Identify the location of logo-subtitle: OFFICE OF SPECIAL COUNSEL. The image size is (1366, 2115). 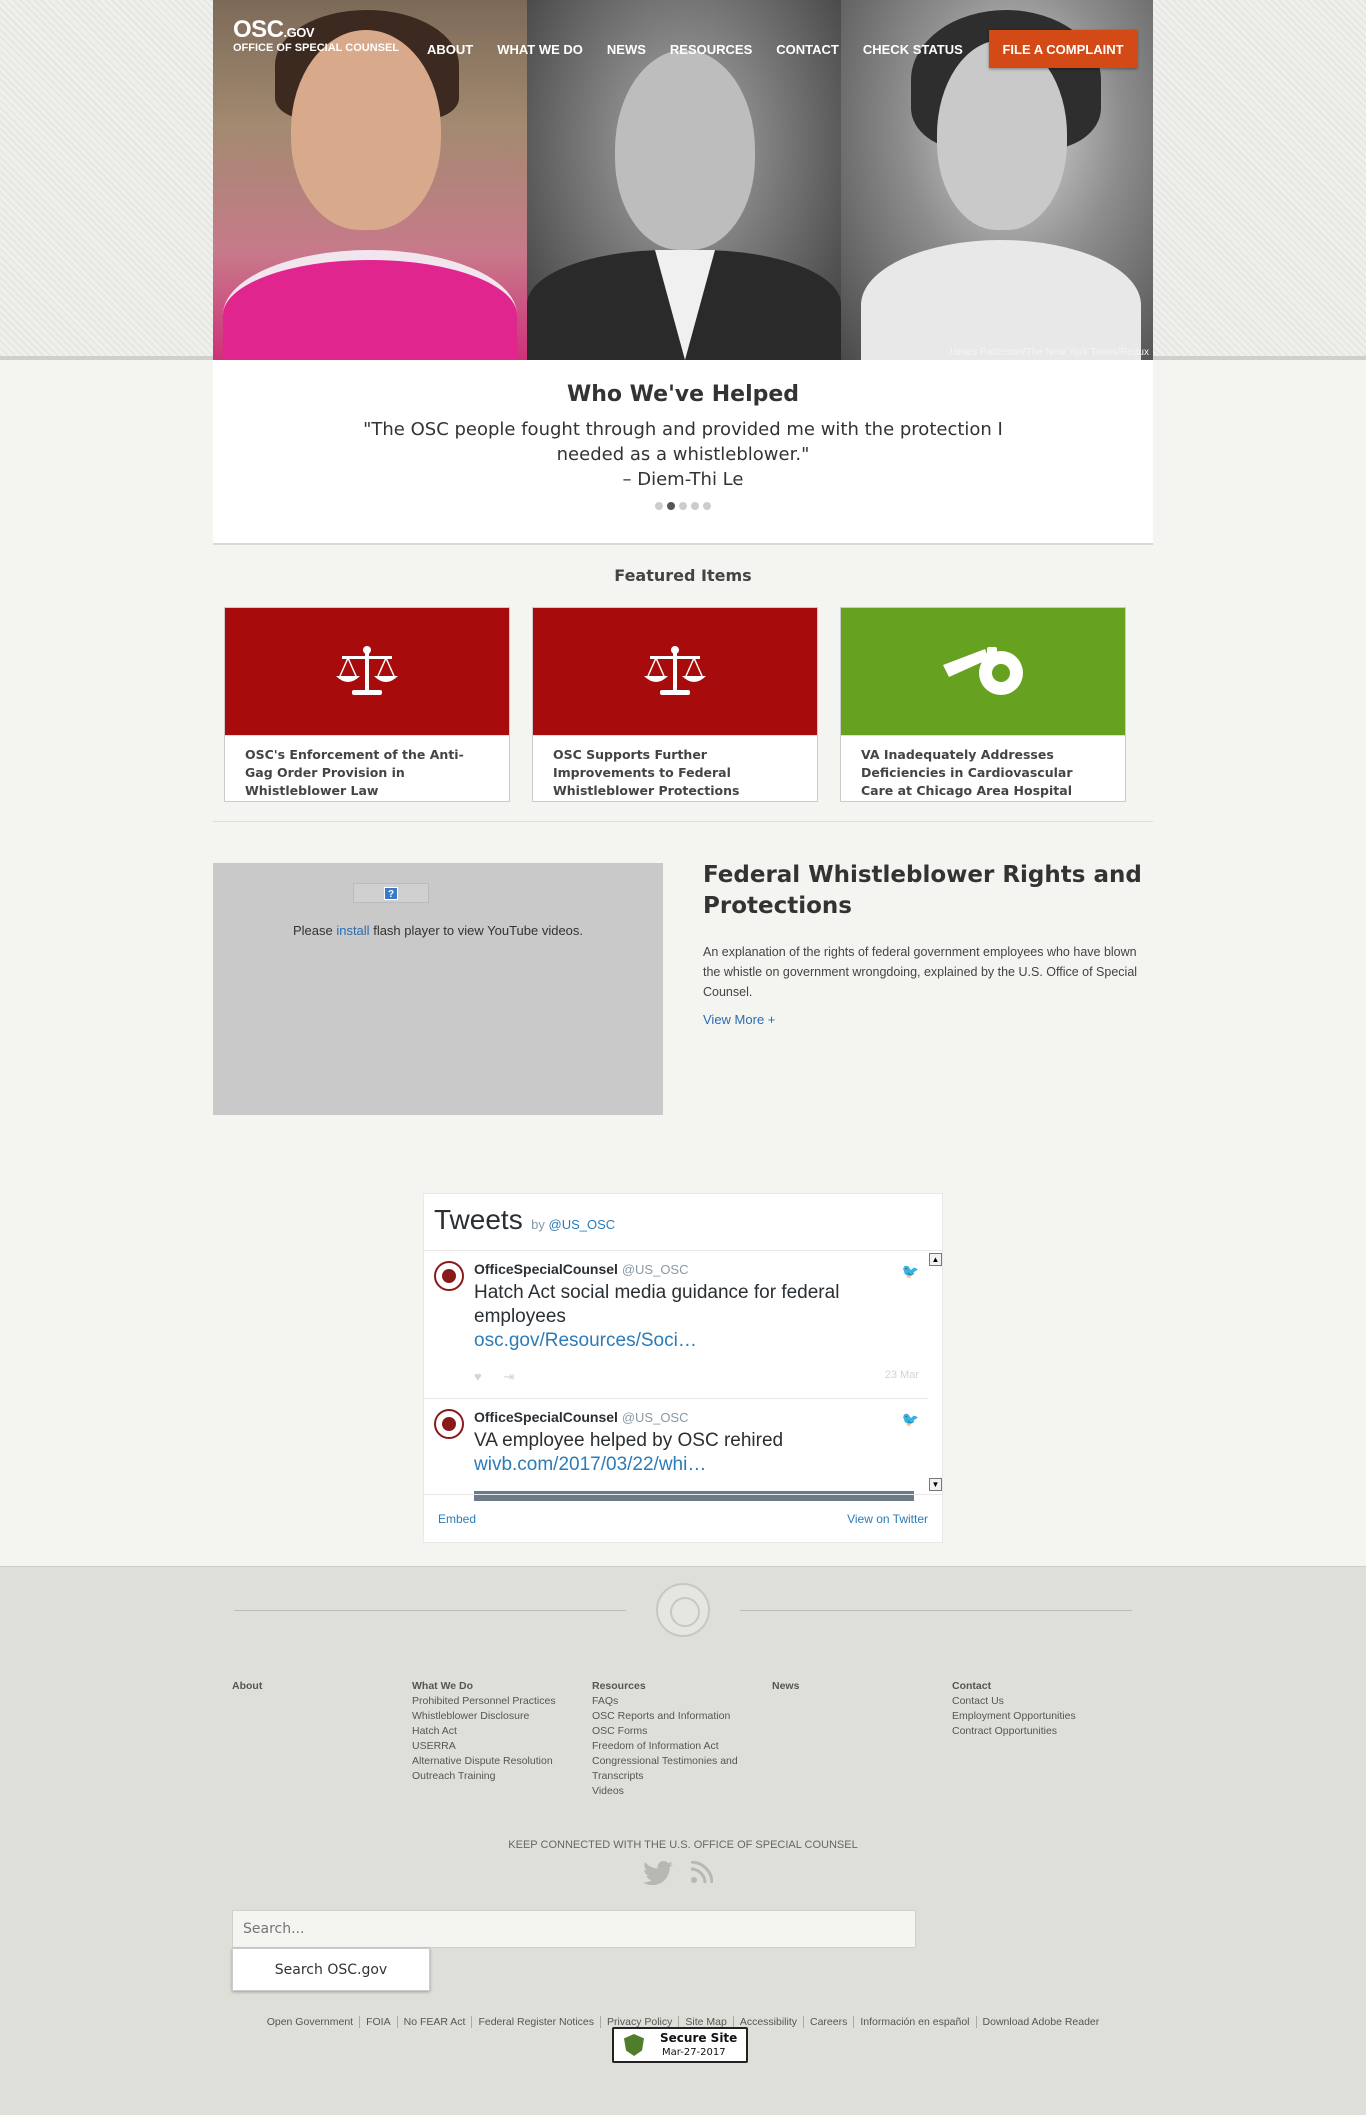
(316, 48).